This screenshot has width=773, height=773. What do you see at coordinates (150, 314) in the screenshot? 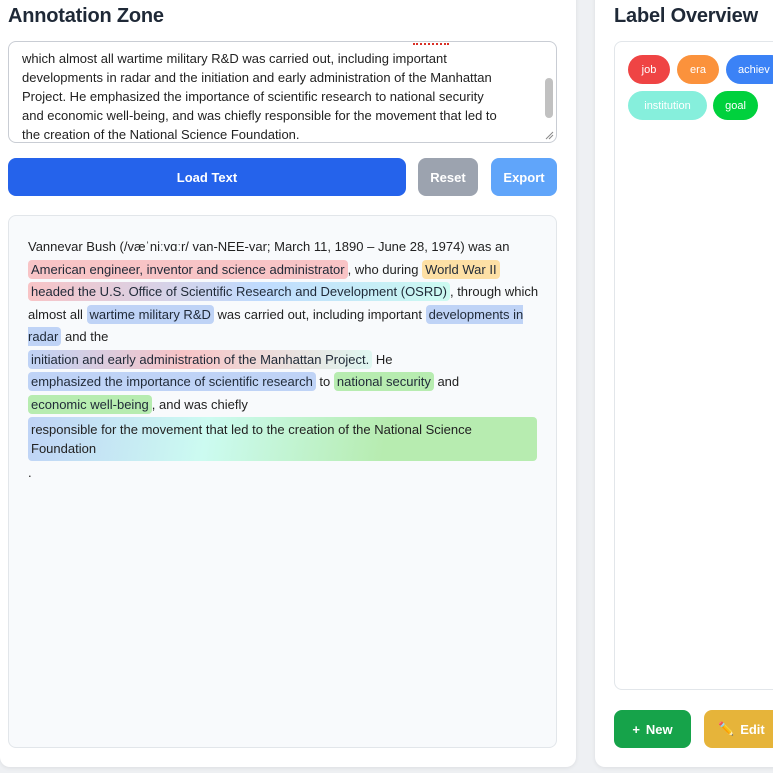
I see `annotation-achievement: wartime military R&D` at bounding box center [150, 314].